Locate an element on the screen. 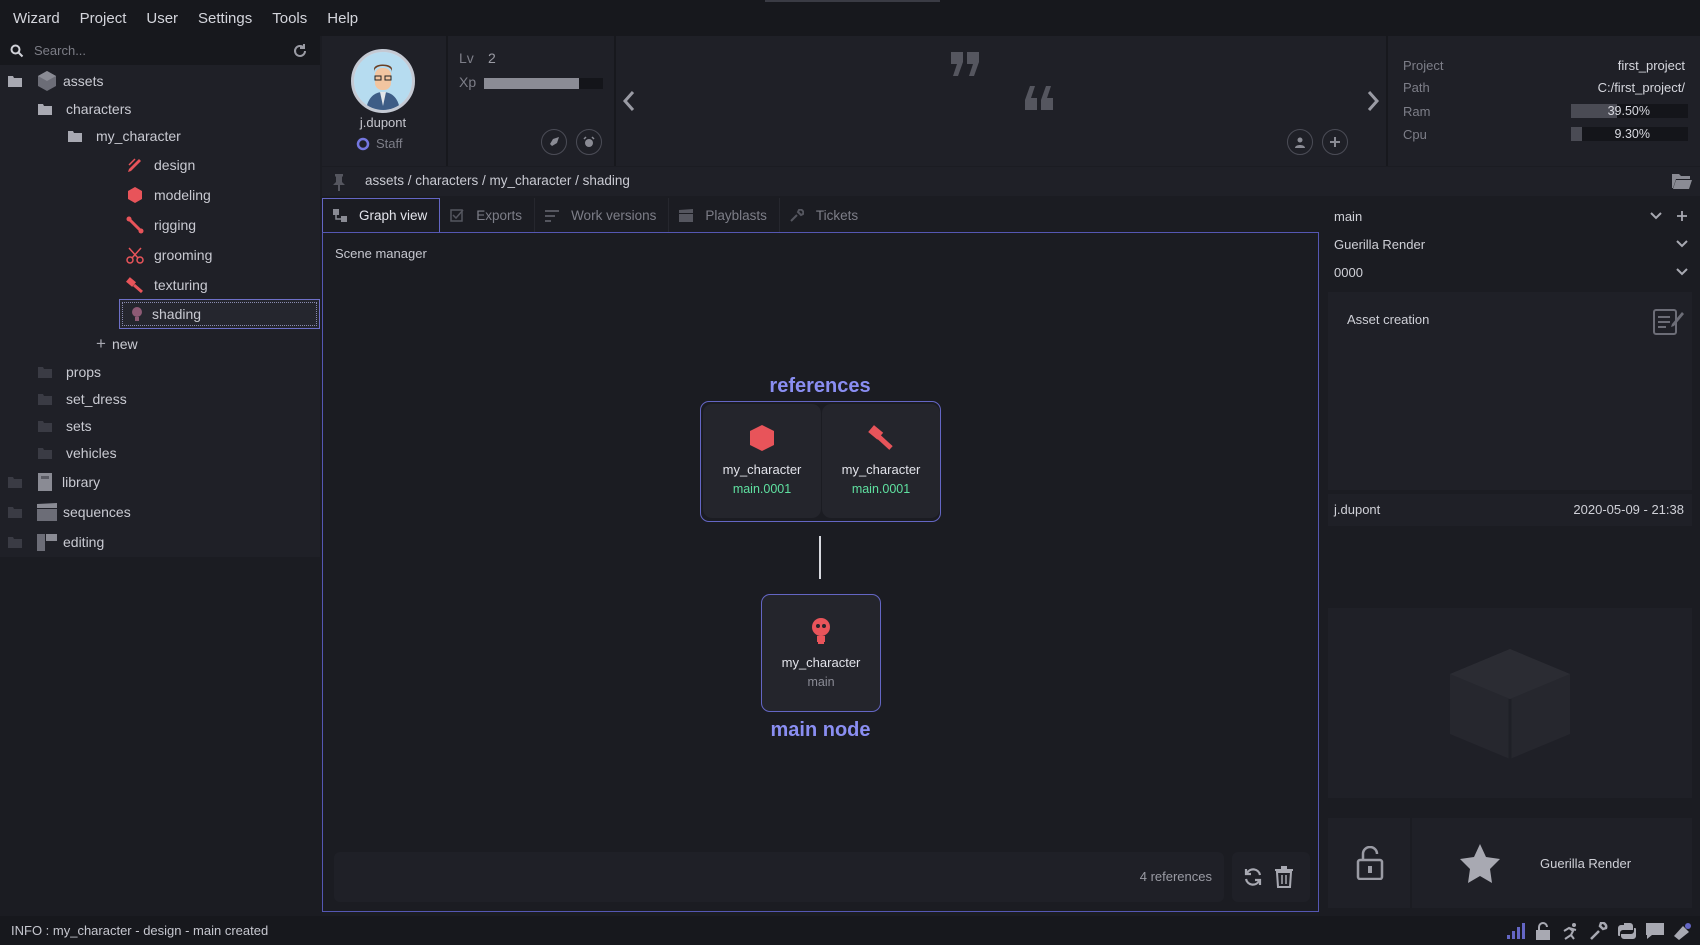 This screenshot has width=1700, height=945. avatar is located at coordinates (383, 81).